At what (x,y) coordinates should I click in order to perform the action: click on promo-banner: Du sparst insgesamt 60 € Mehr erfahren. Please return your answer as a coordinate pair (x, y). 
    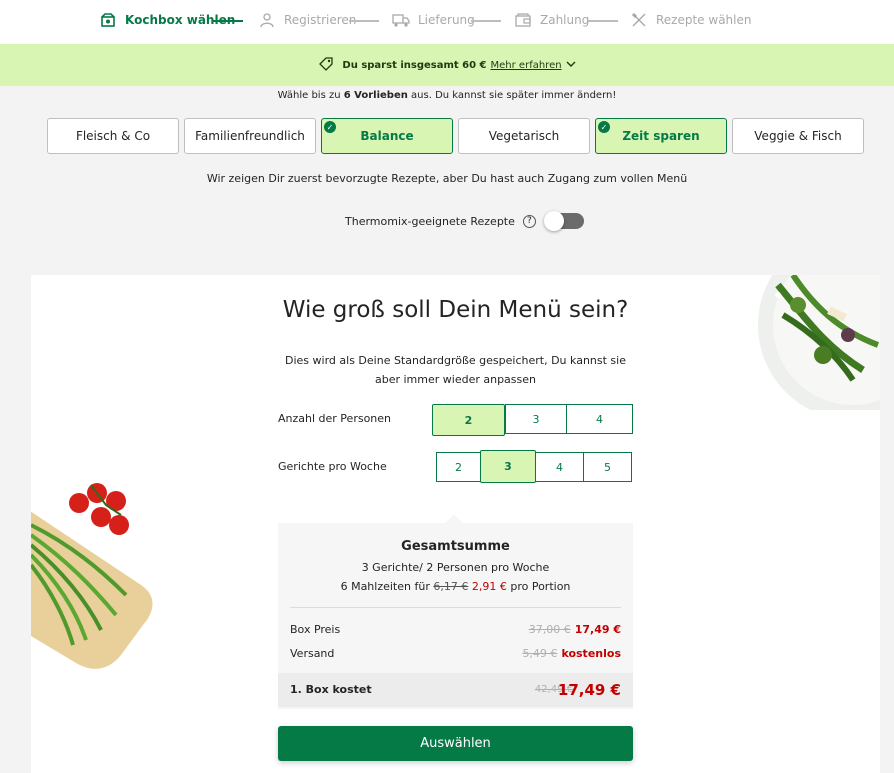
    Looking at the image, I should click on (447, 65).